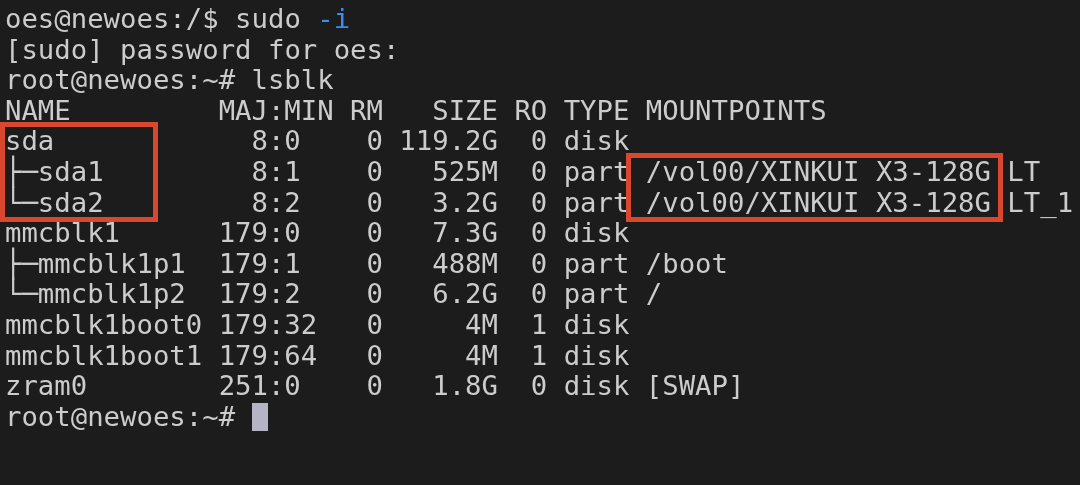  What do you see at coordinates (275, 141) in the screenshot?
I see `major-minor: 8:0` at bounding box center [275, 141].